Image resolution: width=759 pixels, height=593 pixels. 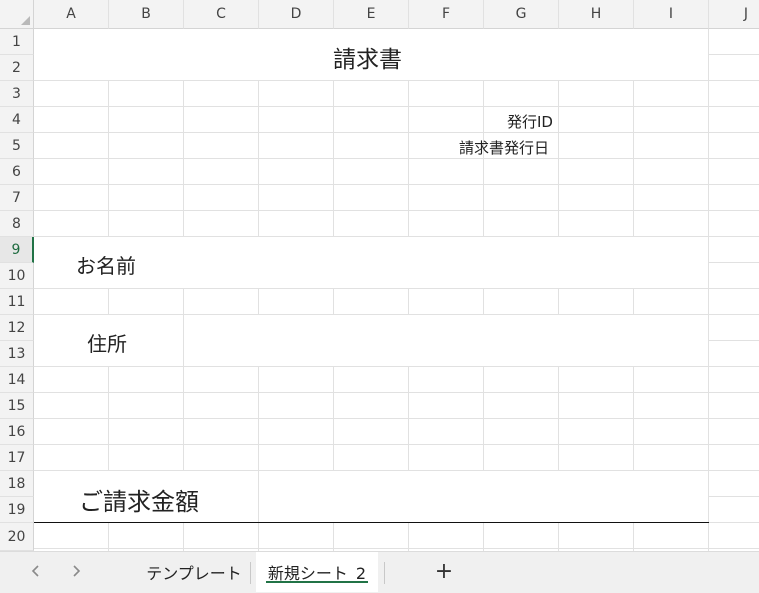 What do you see at coordinates (596, 14) in the screenshot?
I see `column-header-h: H` at bounding box center [596, 14].